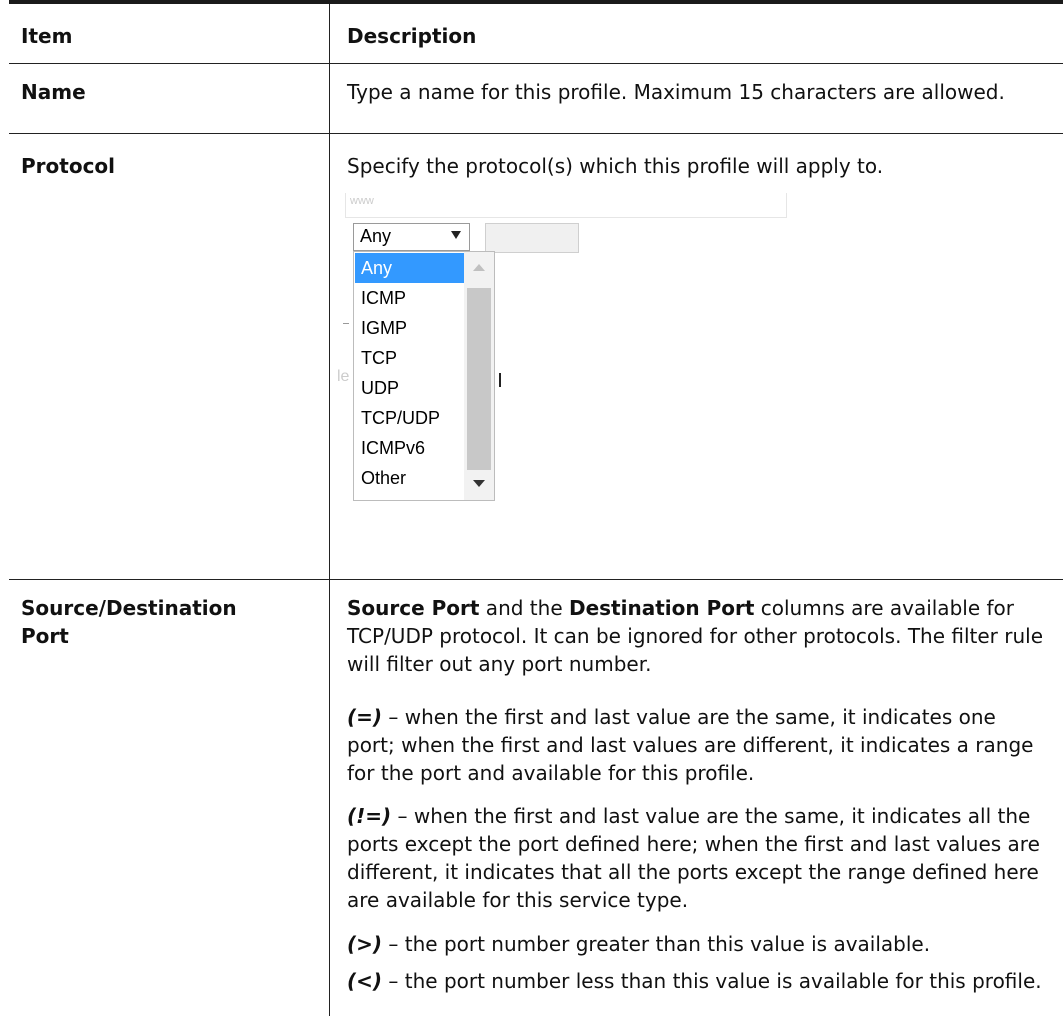  Describe the element at coordinates (410, 448) in the screenshot. I see `protocol-option-icmpv6: ICMPv6` at that location.